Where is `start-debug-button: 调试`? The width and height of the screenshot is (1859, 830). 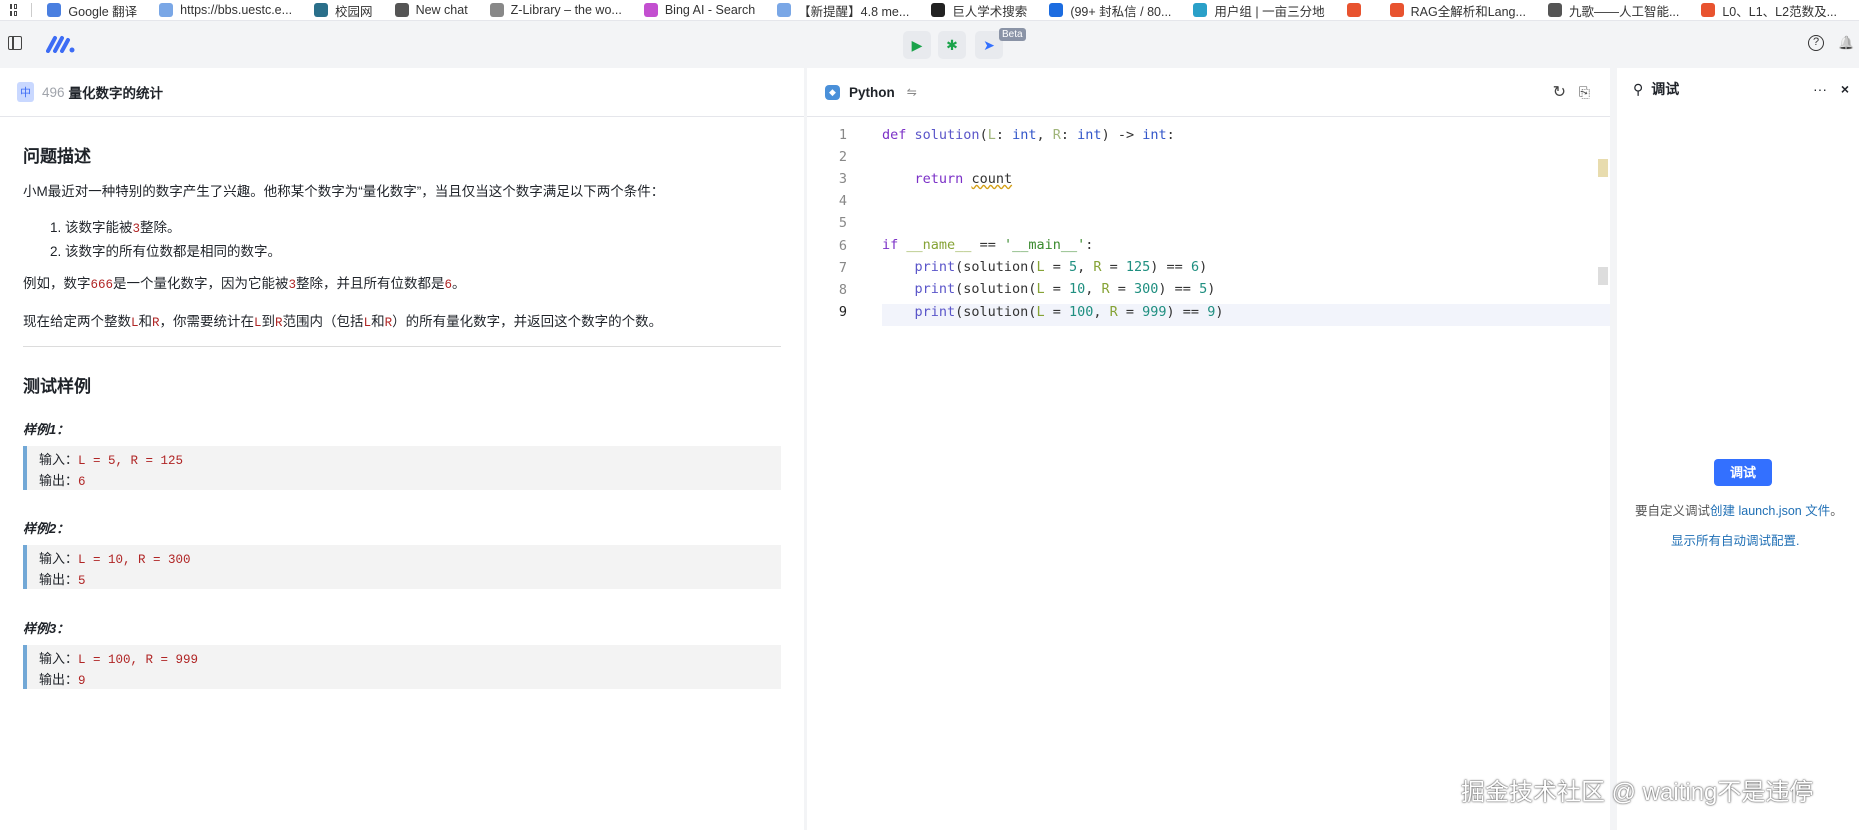
start-debug-button: 调试 is located at coordinates (1743, 472).